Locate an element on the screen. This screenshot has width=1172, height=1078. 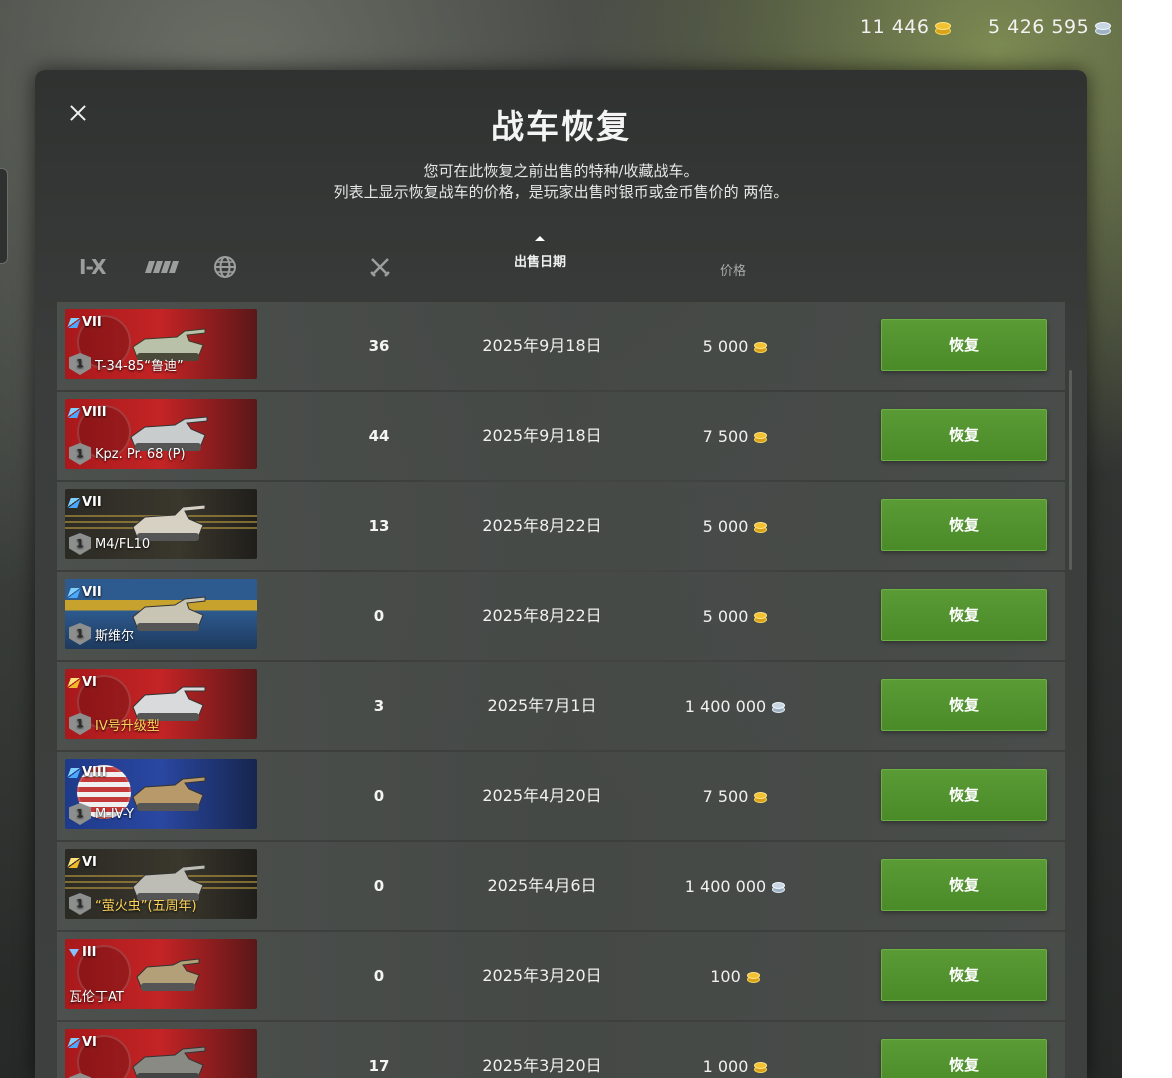
vehicle-tier: VII is located at coordinates (84, 592).